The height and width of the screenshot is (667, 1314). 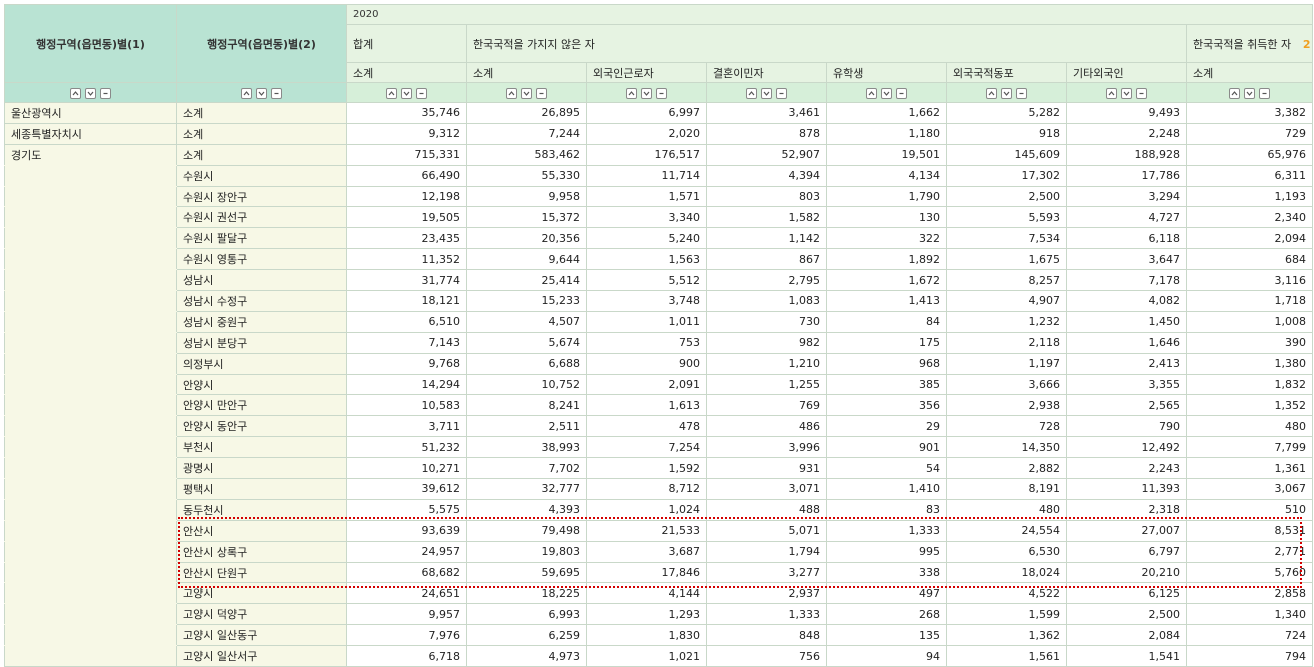 What do you see at coordinates (658, 509) in the screenshot?
I see `table-row: 동두천시 5,575 4,393 1,024 488 83 480 2,318 510` at bounding box center [658, 509].